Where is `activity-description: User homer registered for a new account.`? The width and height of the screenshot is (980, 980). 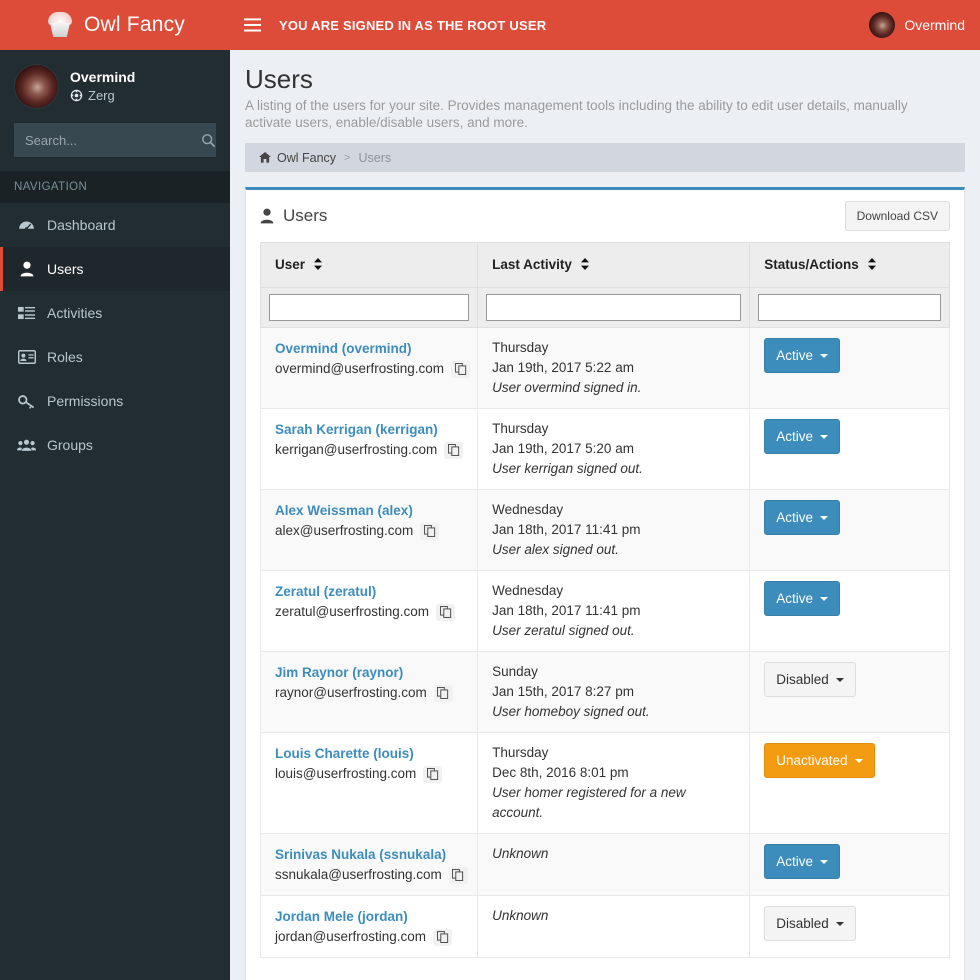
activity-description: User homer registered for a new account. is located at coordinates (589, 802).